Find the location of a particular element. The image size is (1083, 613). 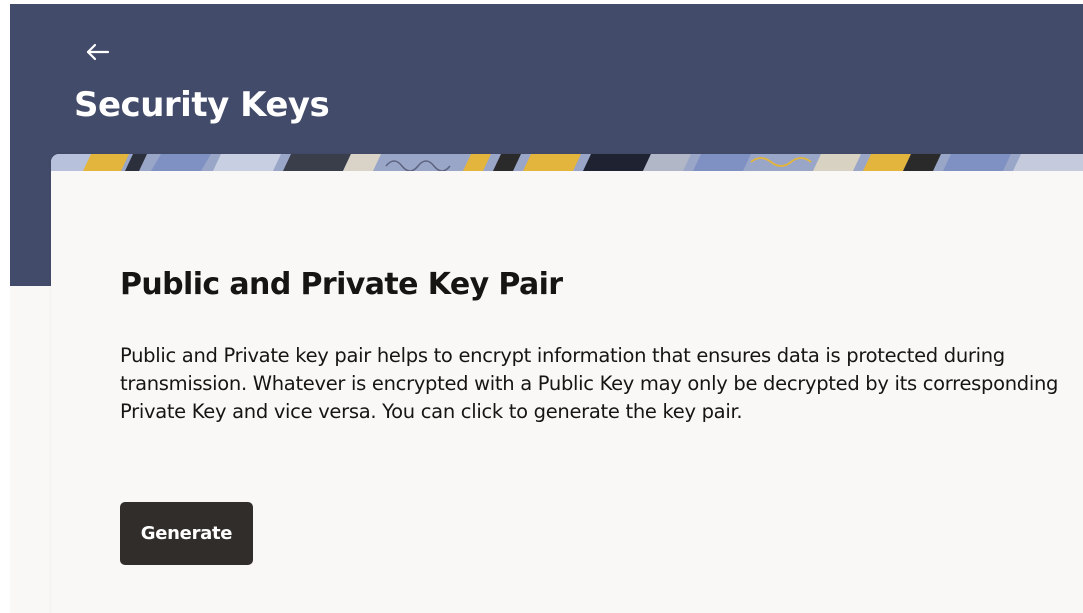

generate-button: Generate is located at coordinates (186, 533).